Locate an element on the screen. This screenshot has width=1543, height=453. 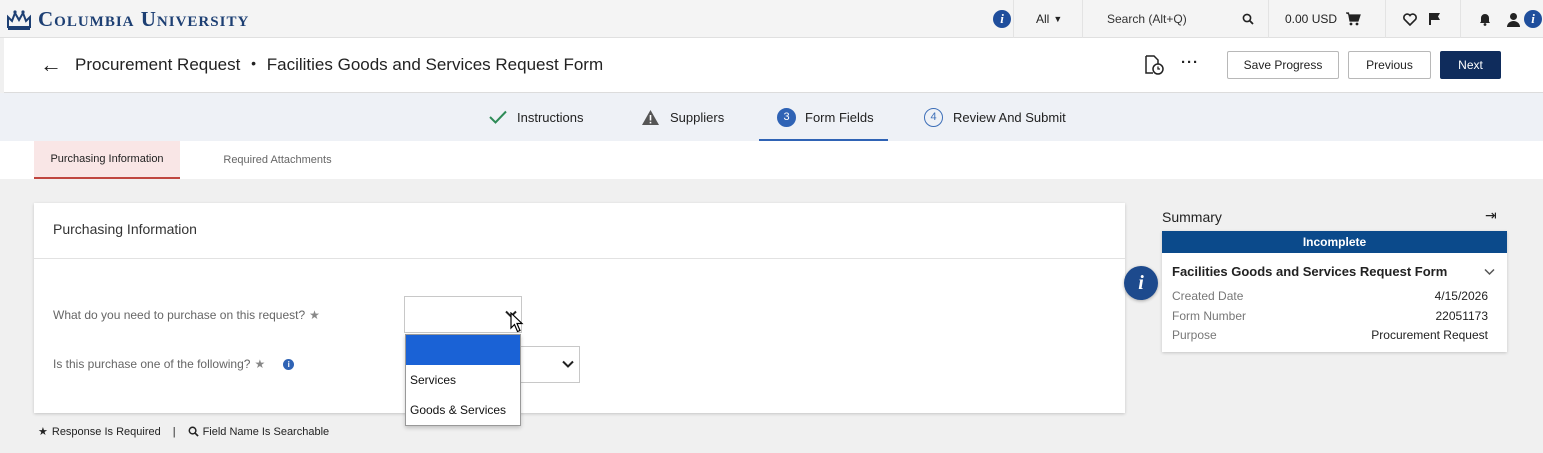
step-number: 4 is located at coordinates (933, 117).